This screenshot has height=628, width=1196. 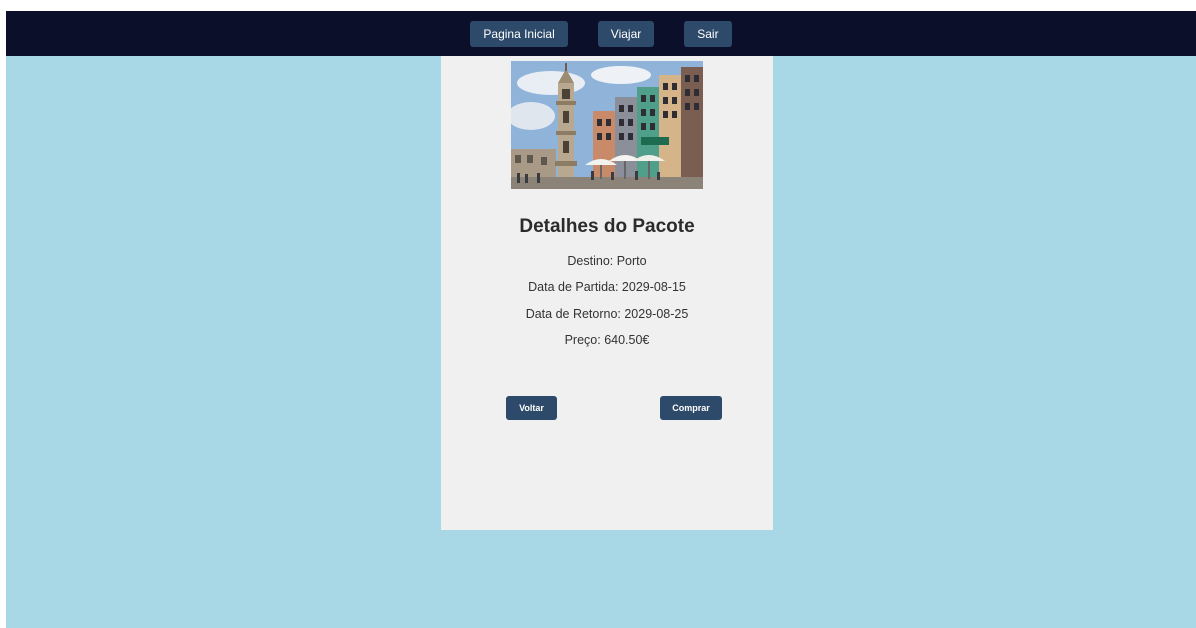 What do you see at coordinates (607, 125) in the screenshot?
I see `destination-photo` at bounding box center [607, 125].